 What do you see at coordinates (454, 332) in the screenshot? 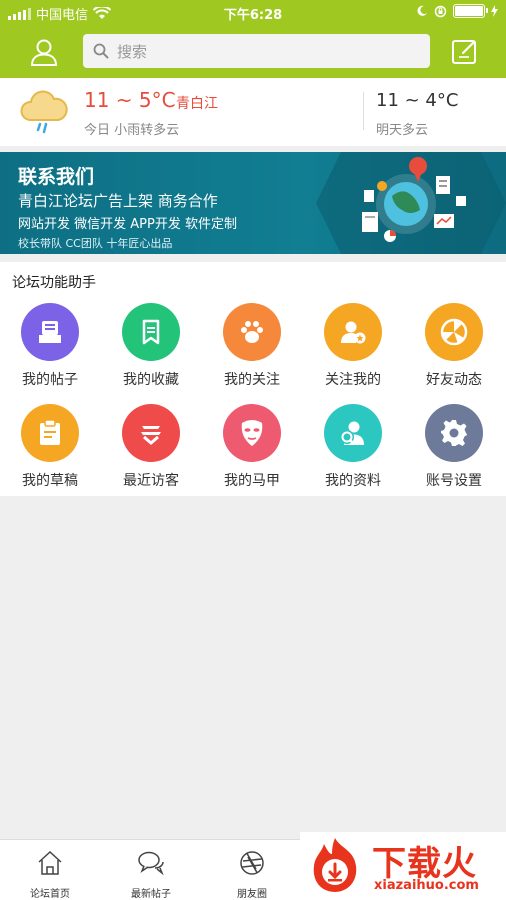
I see `friends-feed-icon` at bounding box center [454, 332].